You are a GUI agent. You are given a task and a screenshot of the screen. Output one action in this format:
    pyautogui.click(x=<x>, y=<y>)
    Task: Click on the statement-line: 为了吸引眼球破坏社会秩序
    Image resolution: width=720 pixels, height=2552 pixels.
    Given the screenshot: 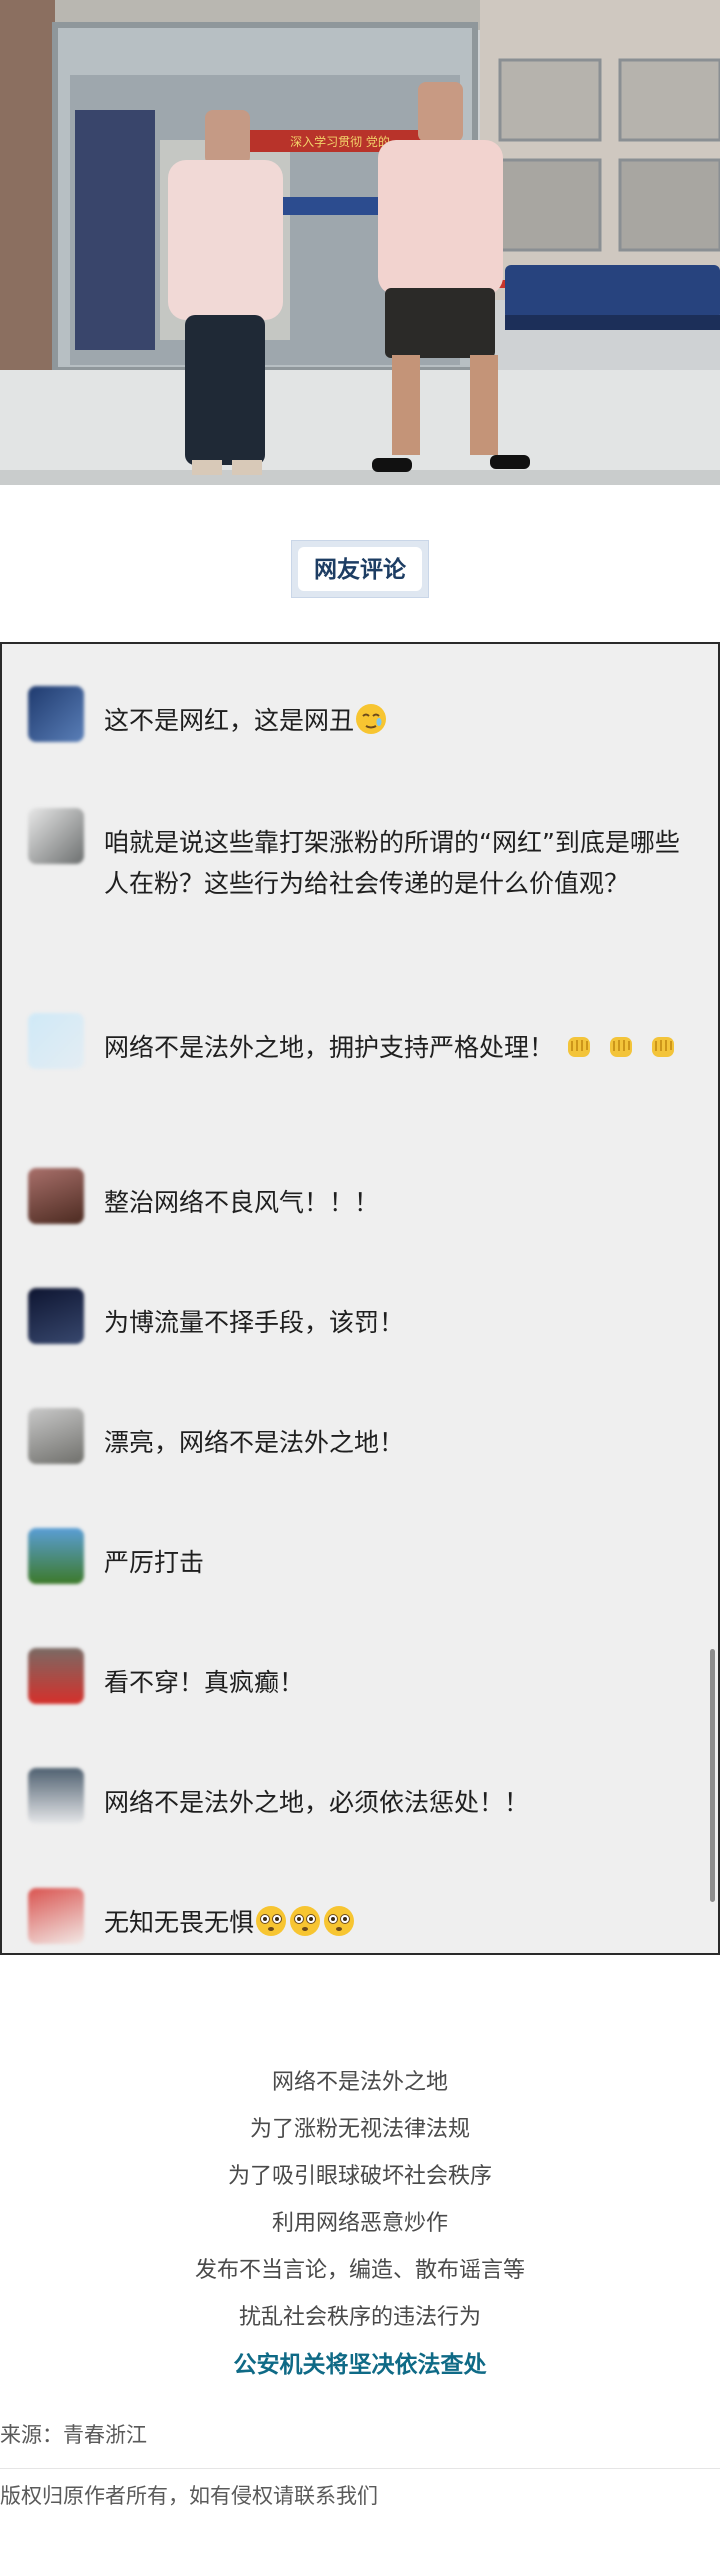 What is the action you would take?
    pyautogui.click(x=359, y=2176)
    